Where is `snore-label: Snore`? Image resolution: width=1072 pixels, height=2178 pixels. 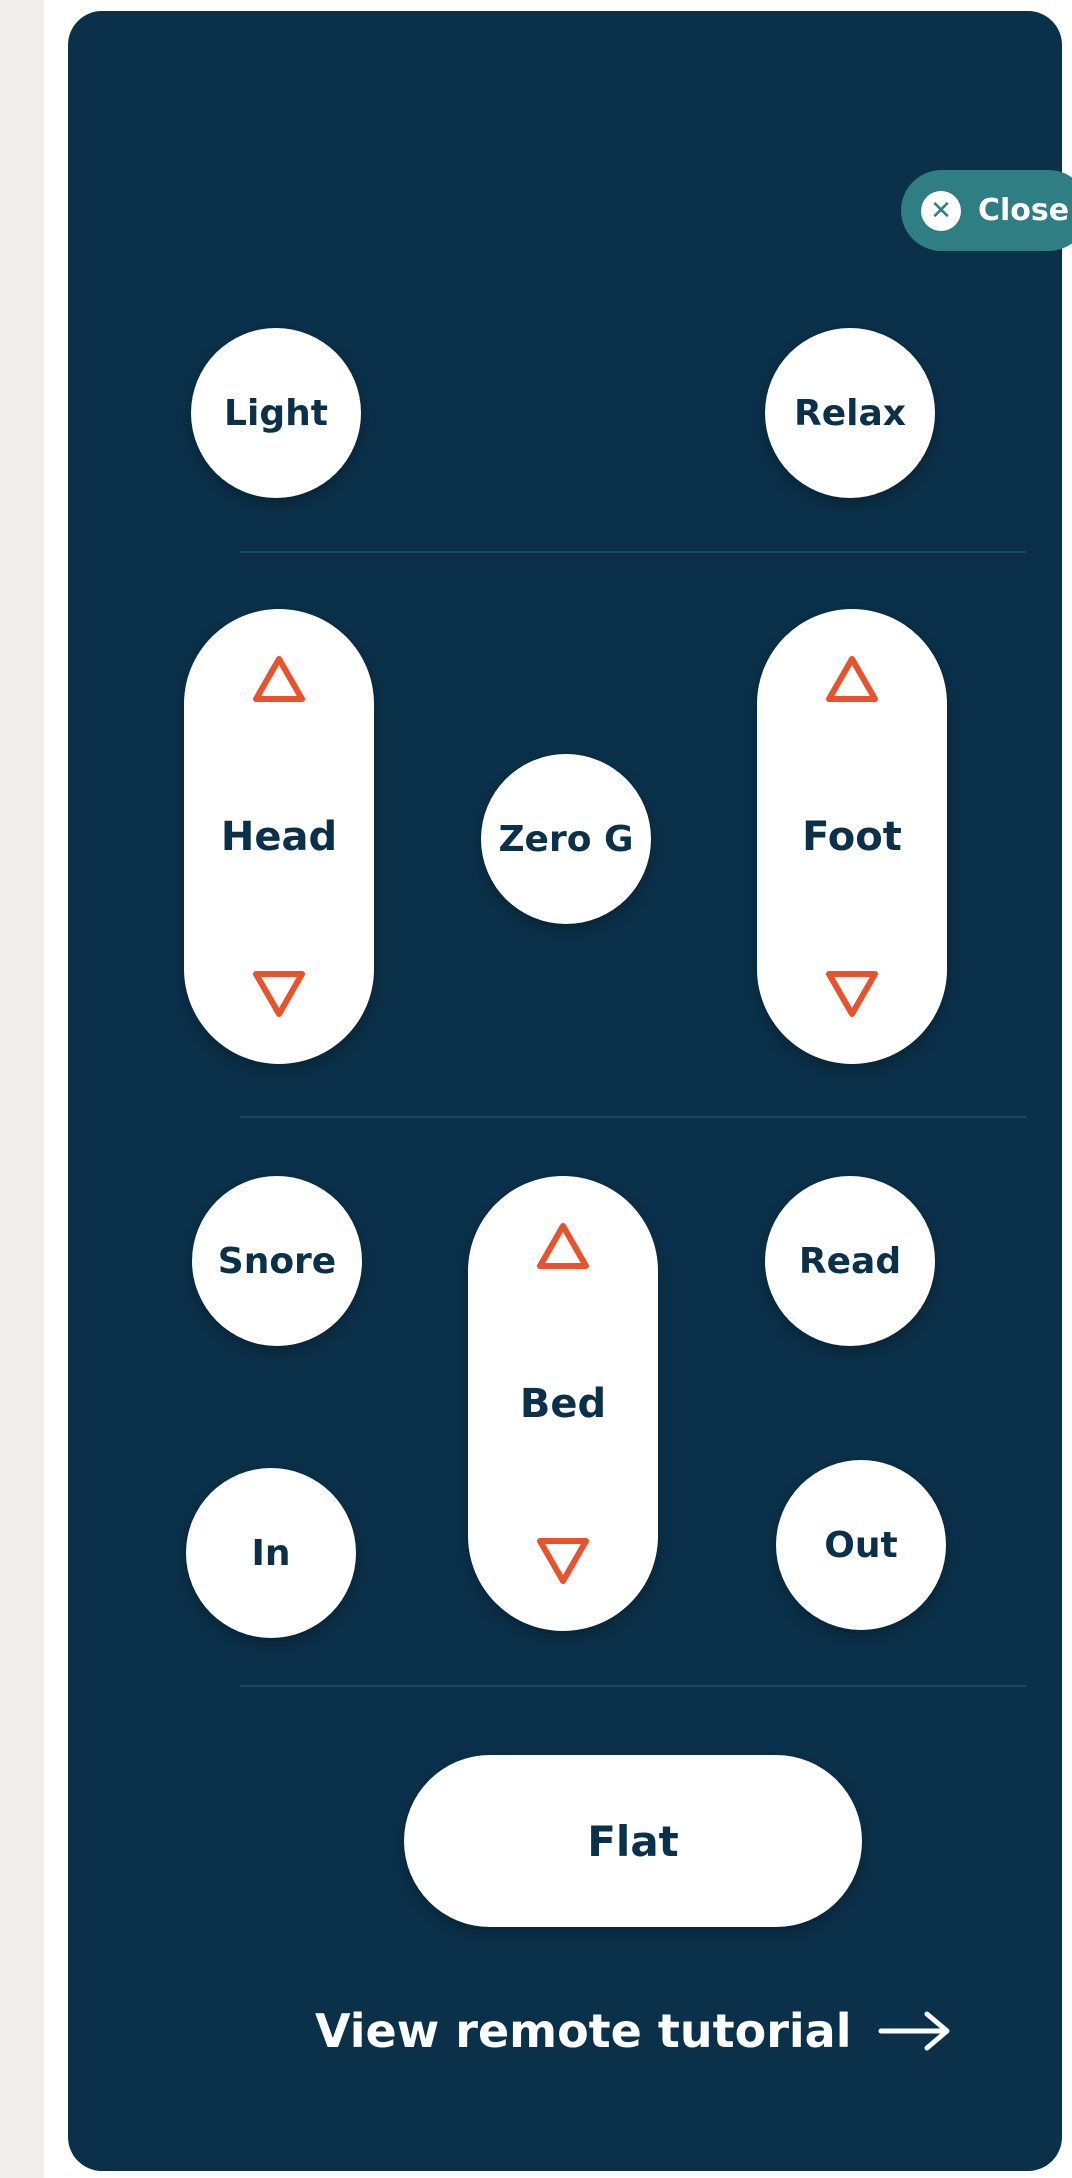 snore-label: Snore is located at coordinates (277, 1261).